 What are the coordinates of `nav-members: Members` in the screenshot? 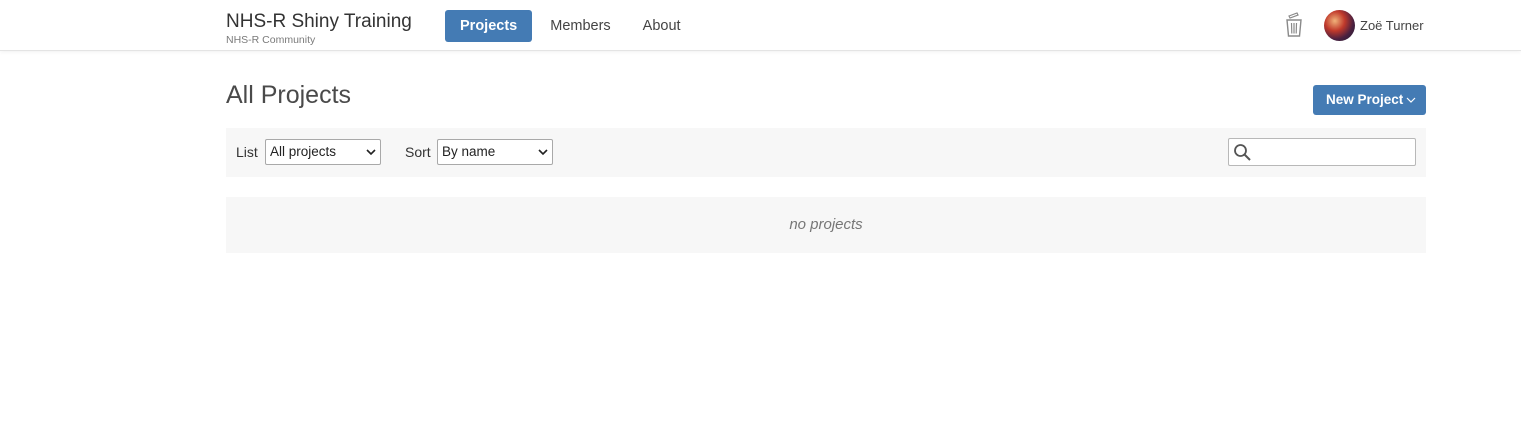 It's located at (580, 26).